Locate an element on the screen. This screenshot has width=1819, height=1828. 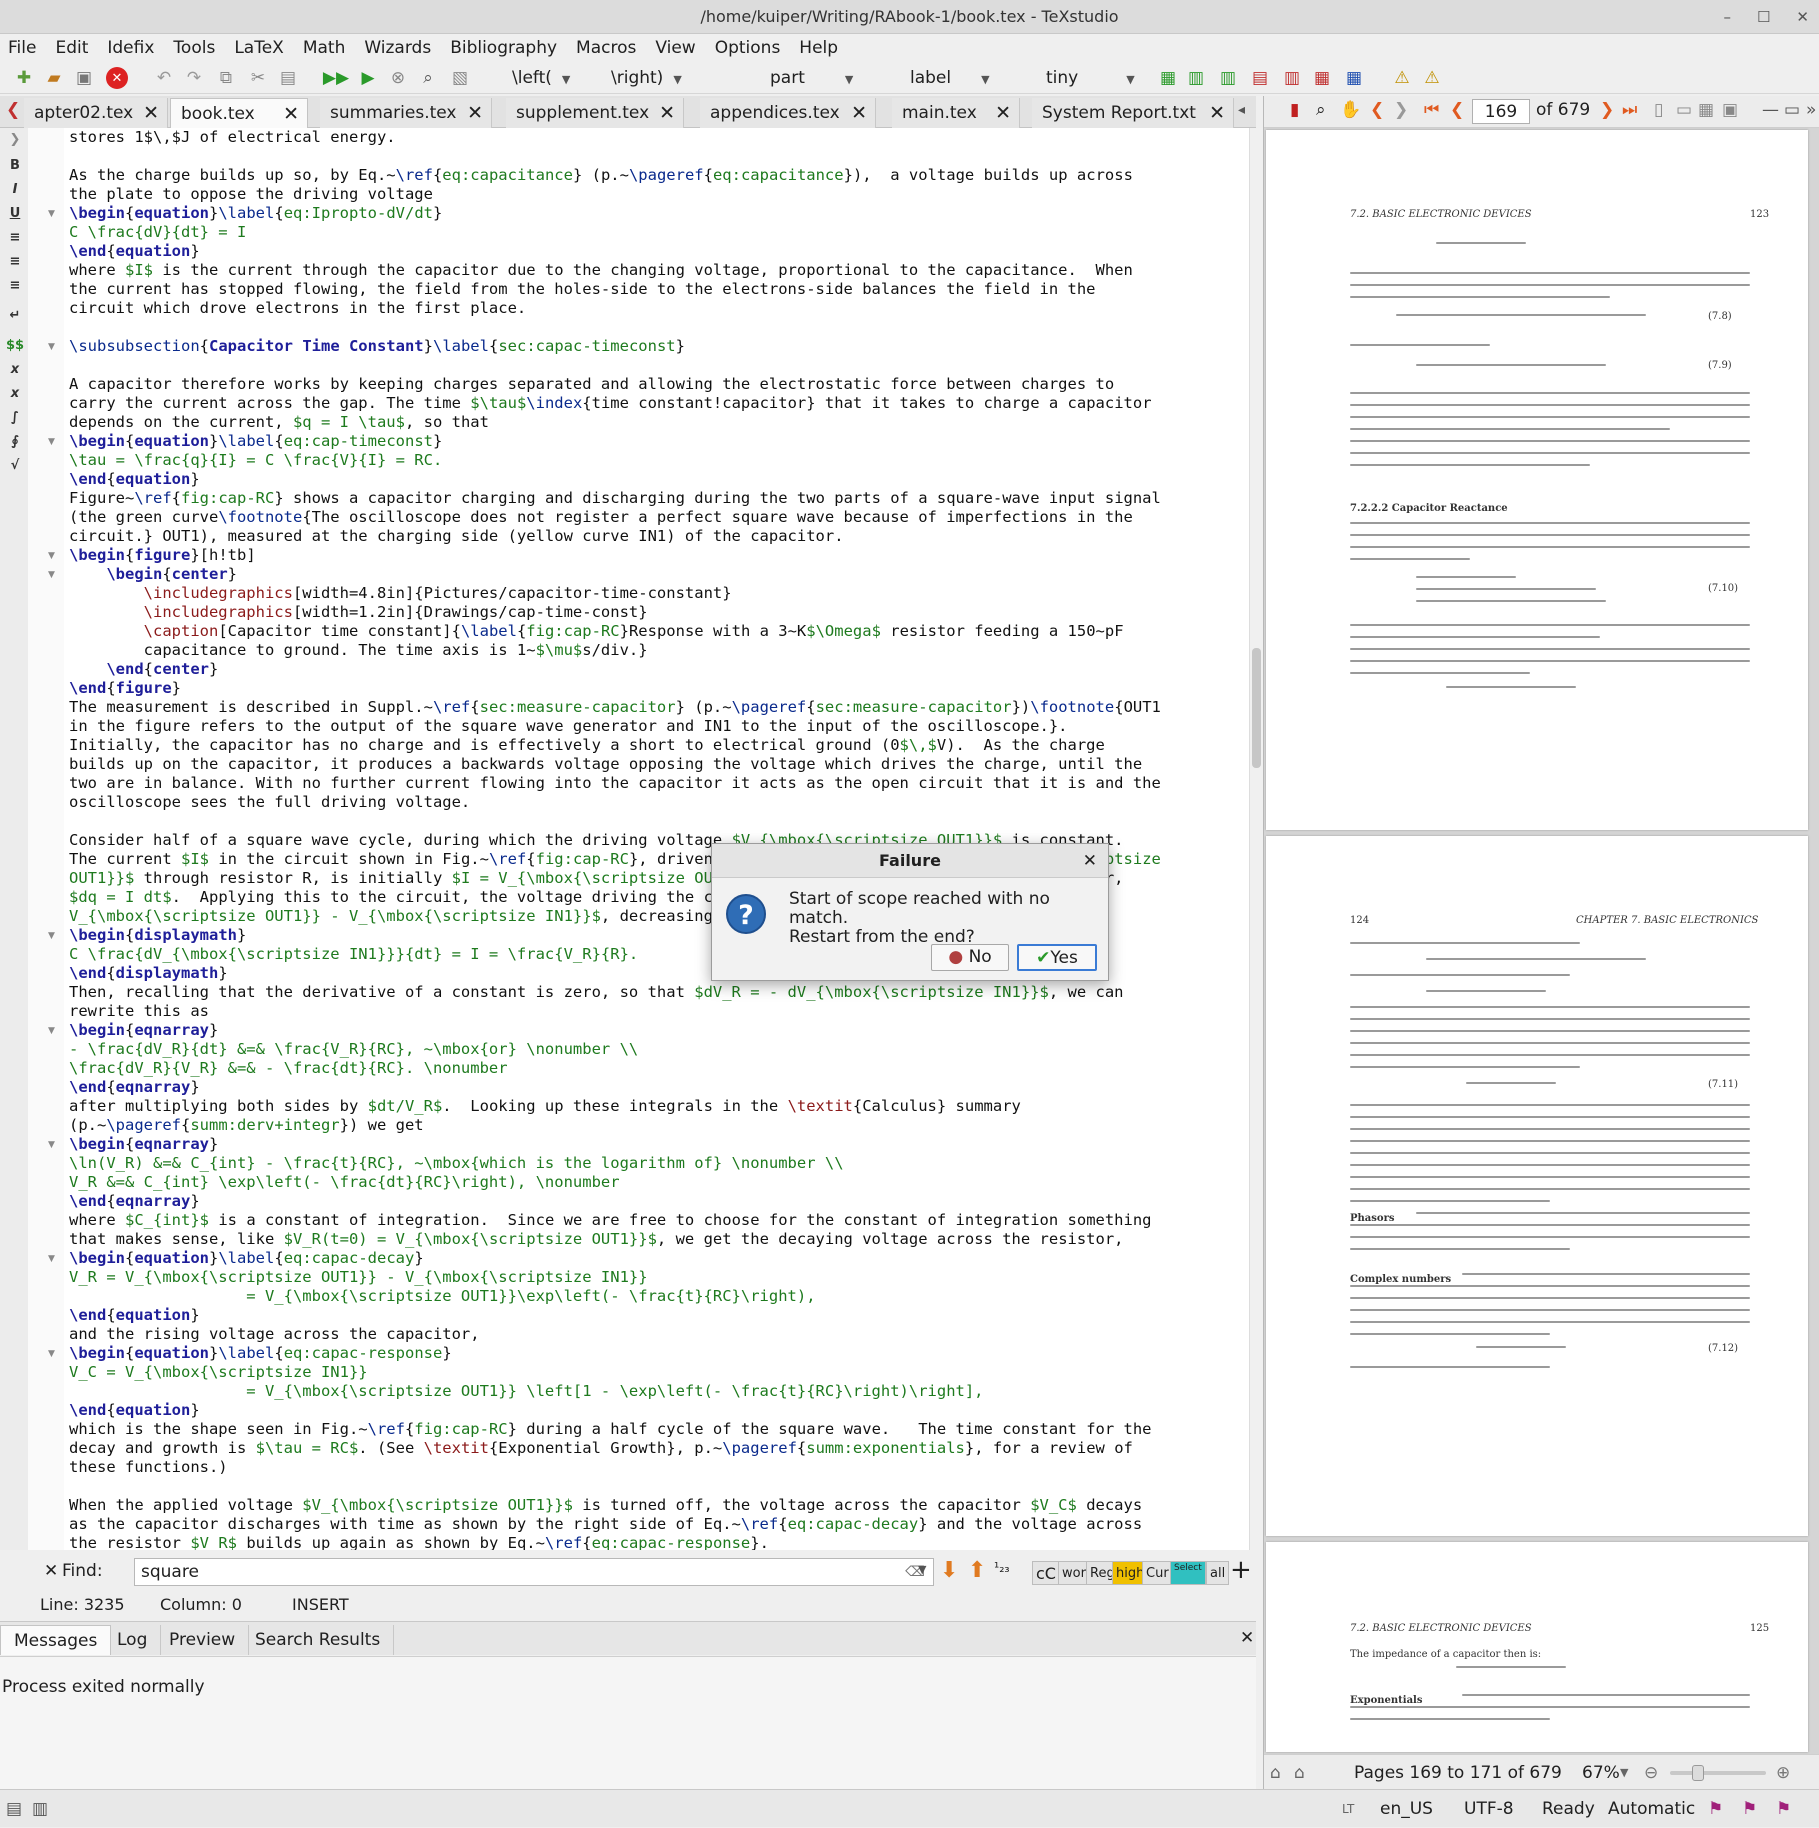
menu-help: Help is located at coordinates (818, 48).